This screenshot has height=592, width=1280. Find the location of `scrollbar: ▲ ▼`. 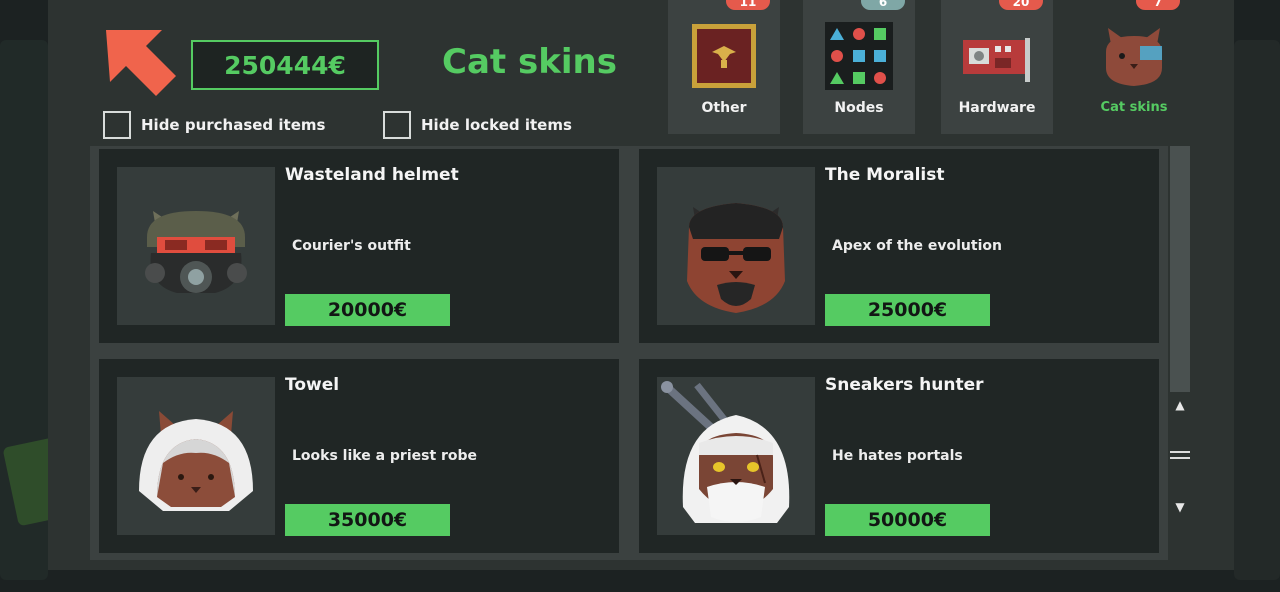

scrollbar: ▲ ▼ is located at coordinates (1180, 356).